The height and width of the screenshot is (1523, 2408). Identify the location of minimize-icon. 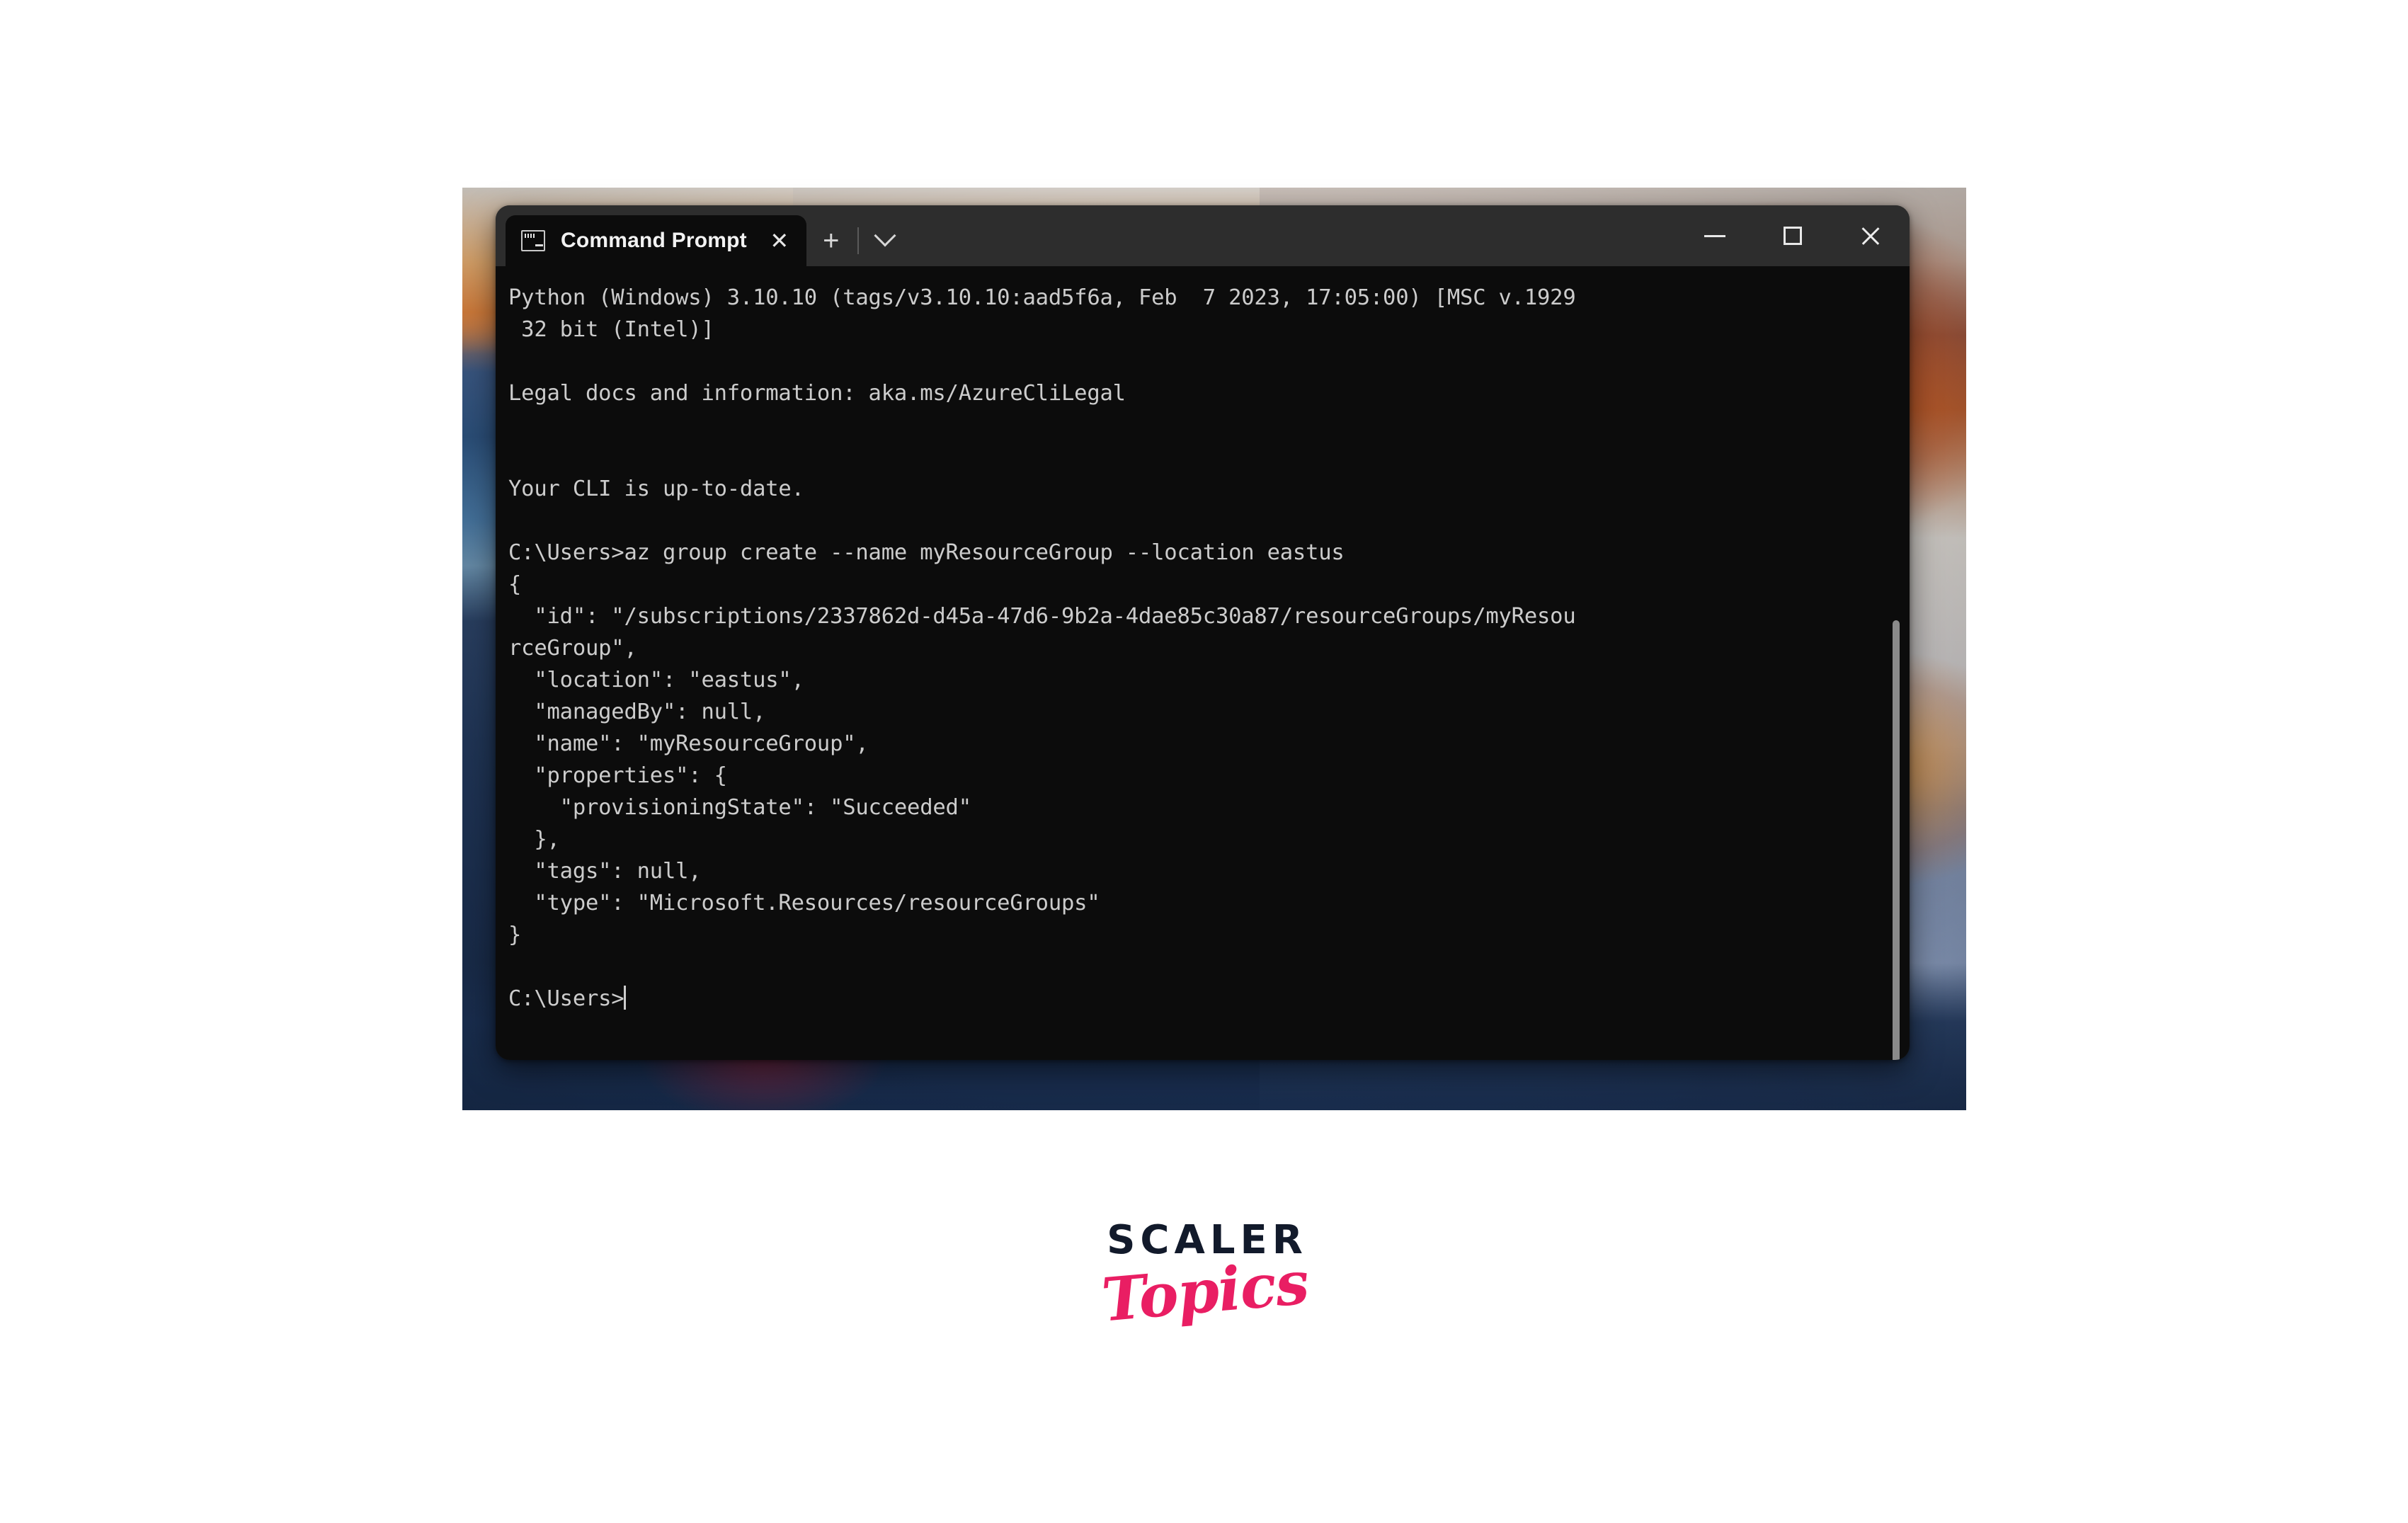
(1714, 236).